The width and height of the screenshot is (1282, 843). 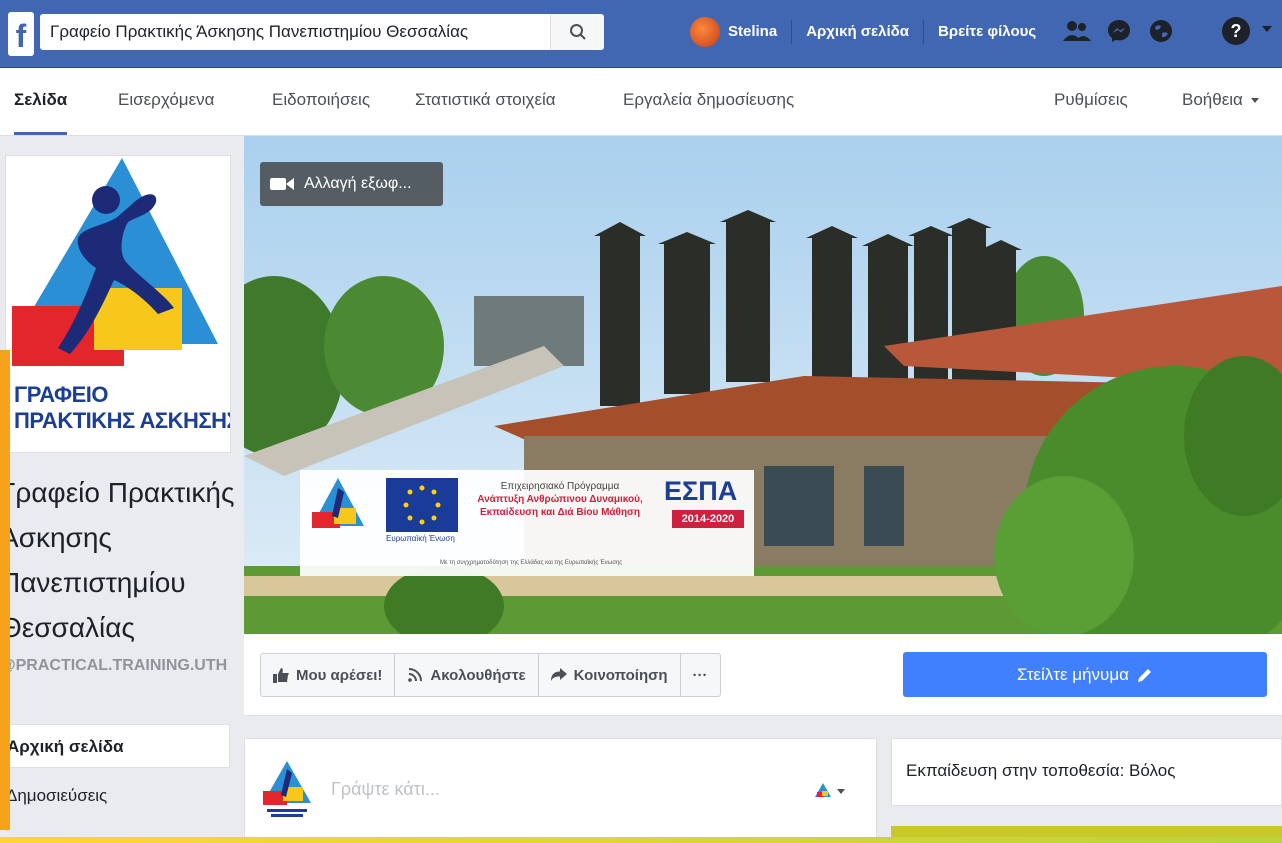 I want to click on facebook-top-bar: f Stelina Αρχική σελίδα Βρείτε φίλους ?, so click(x=641, y=34).